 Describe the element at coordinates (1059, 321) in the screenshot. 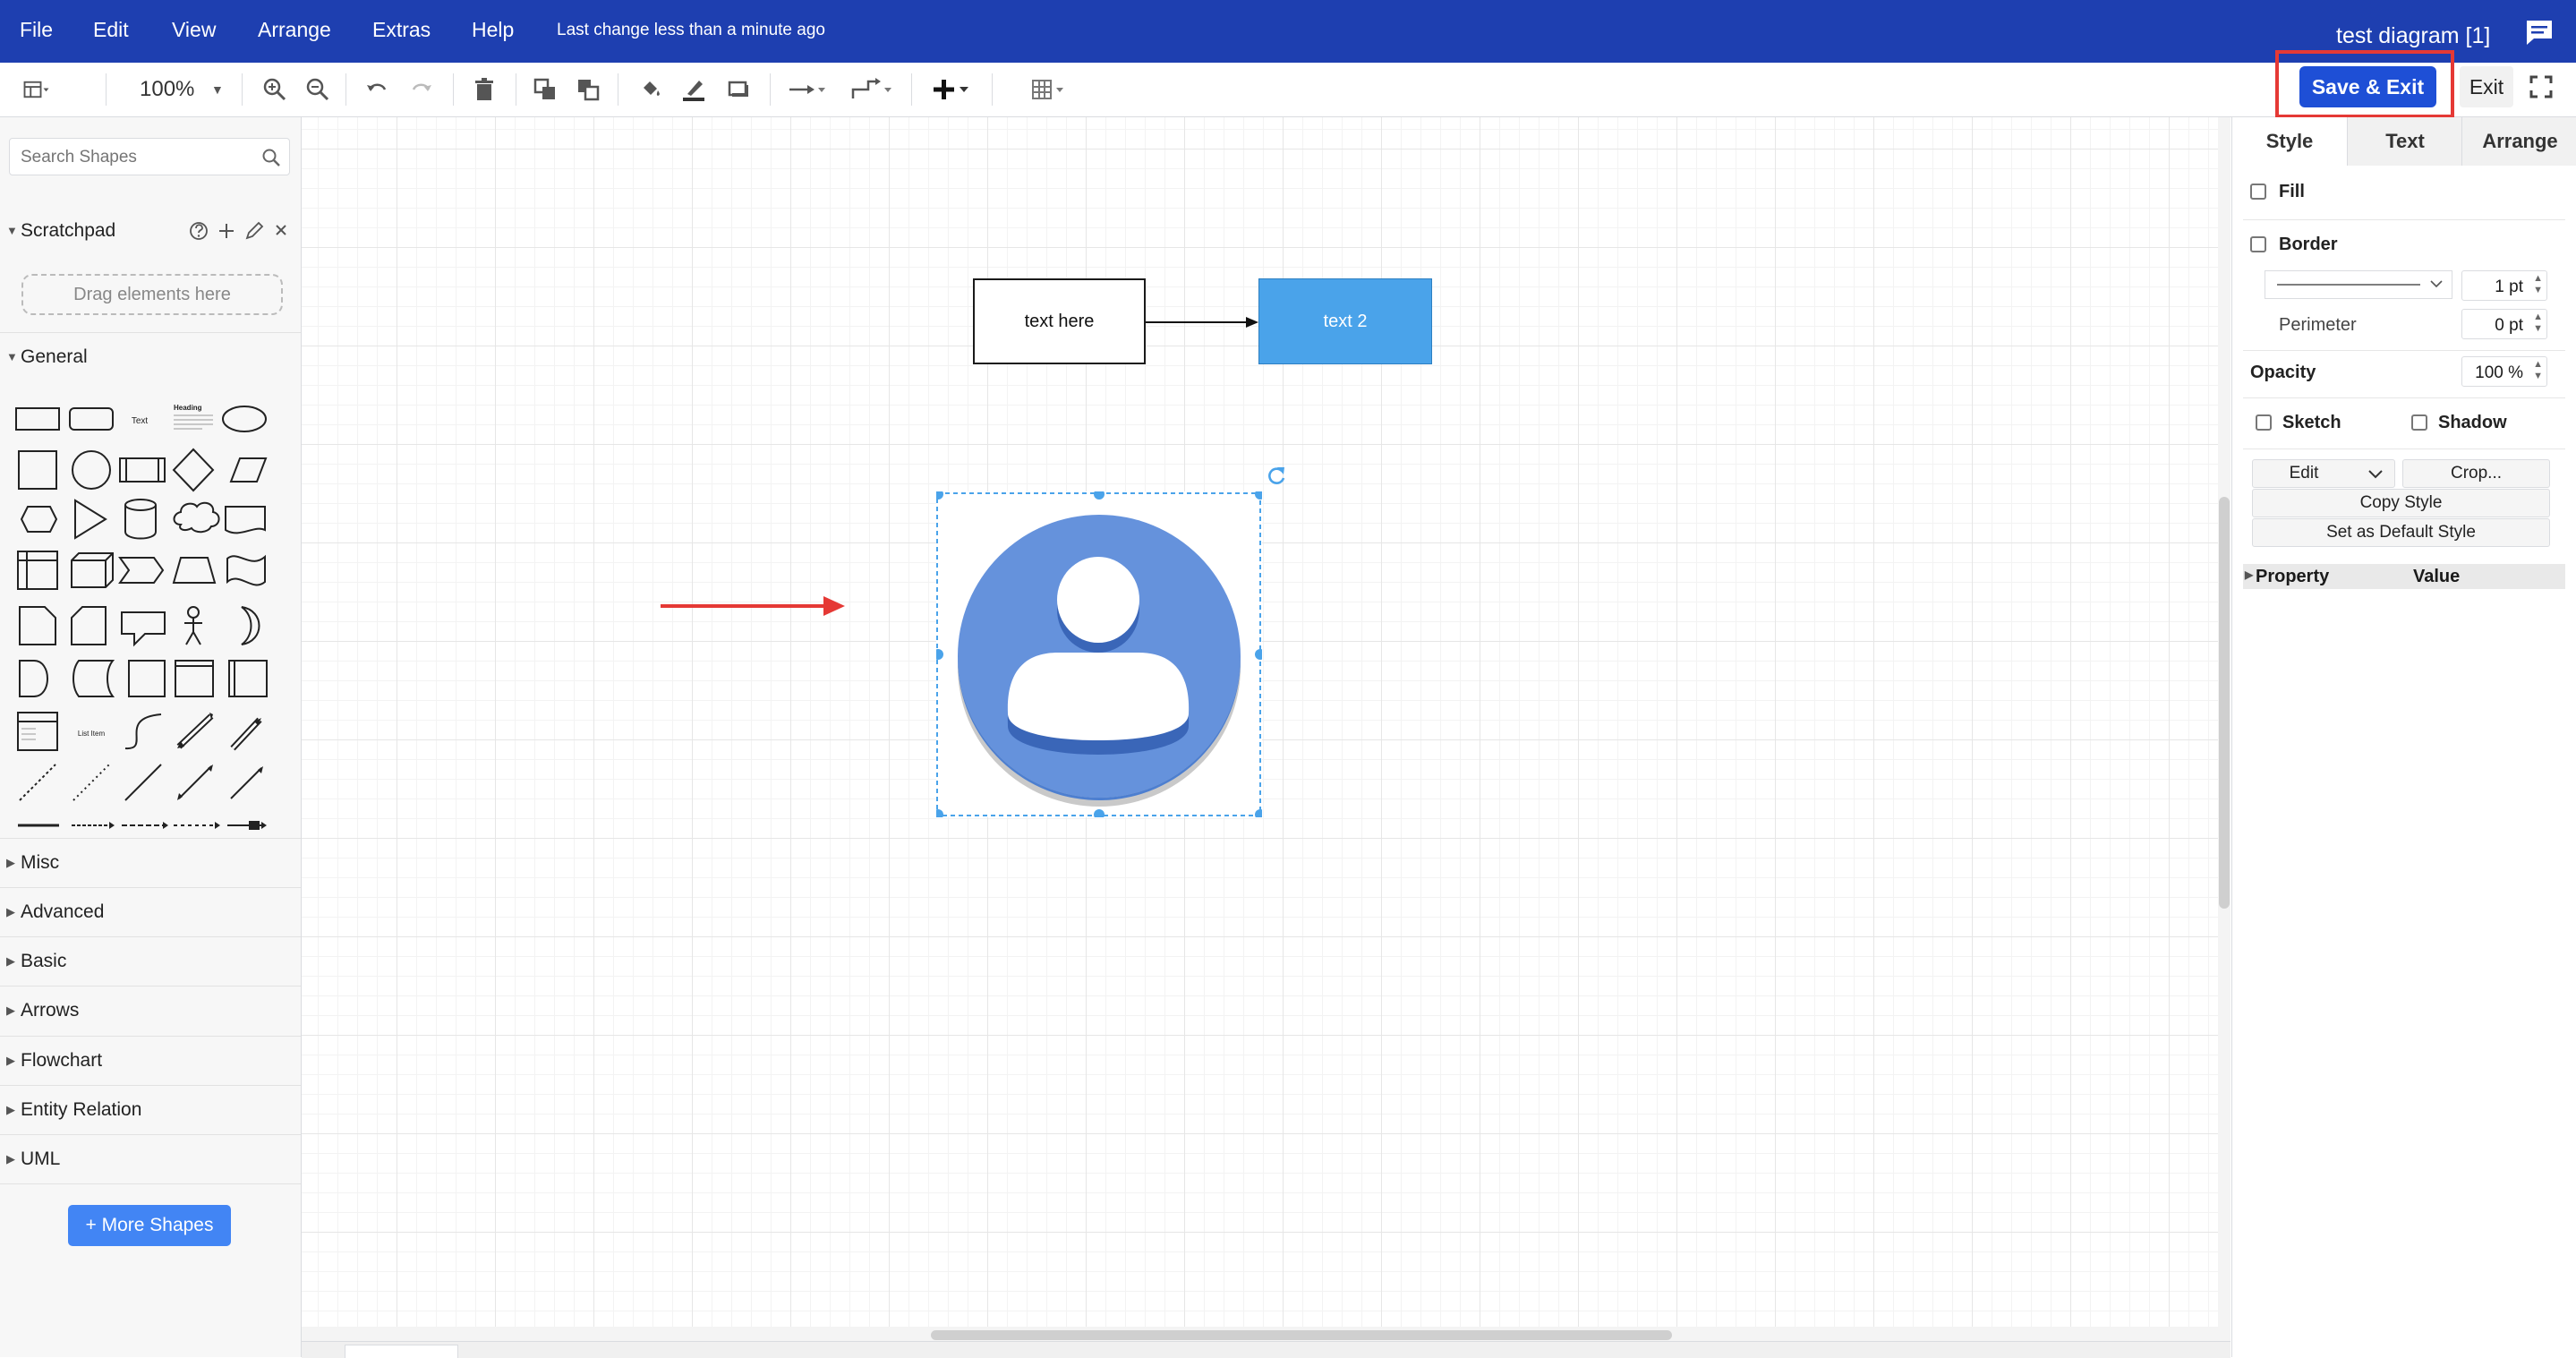

I see `diagram-node-text-here: text here` at that location.